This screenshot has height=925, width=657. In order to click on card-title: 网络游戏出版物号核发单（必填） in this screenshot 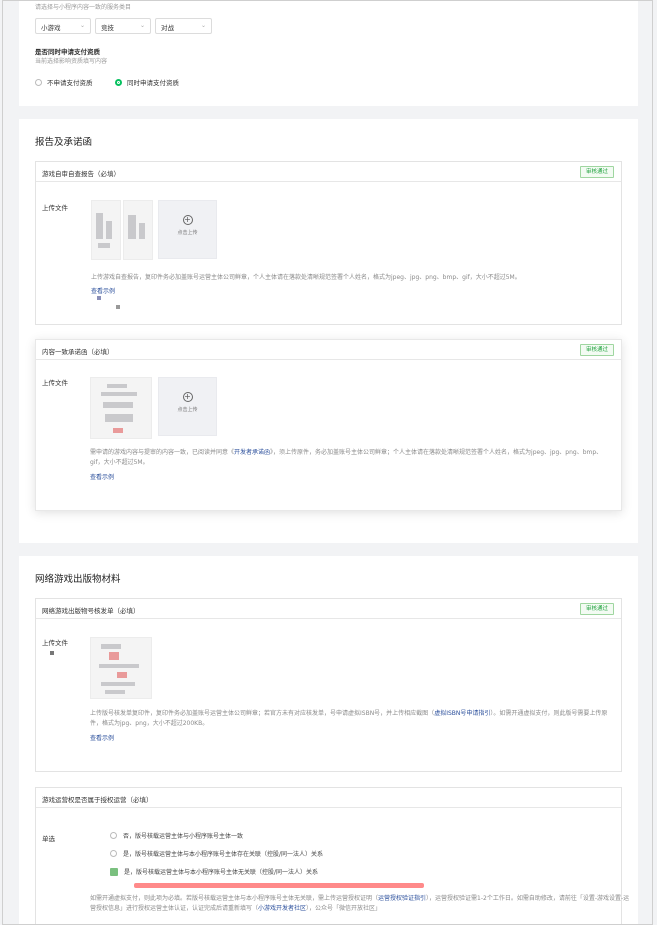, I will do `click(91, 611)`.